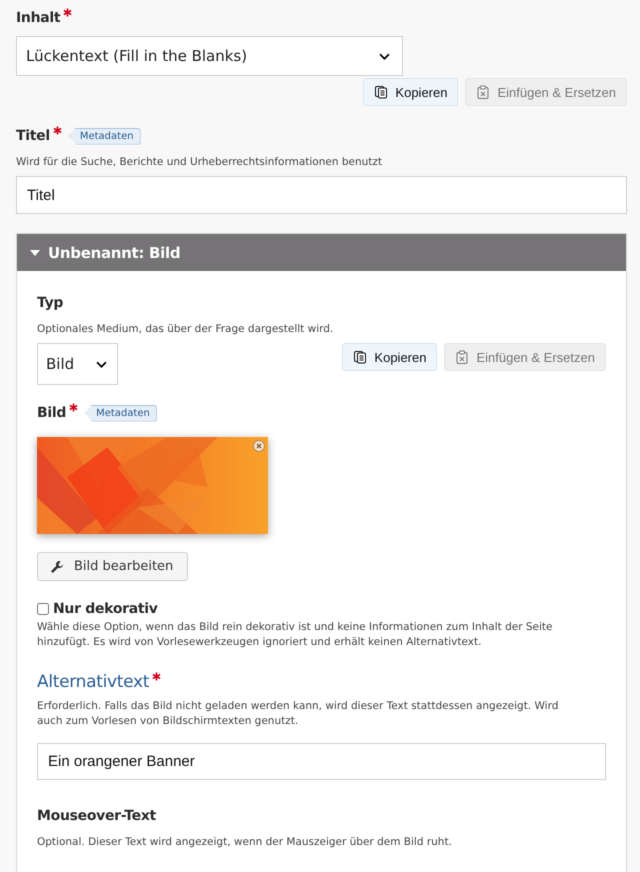  What do you see at coordinates (295, 635) in the screenshot?
I see `field-description: Wähle diese Option, wenn das Bild rein dekorativ ist und keine Informationen zum Inhalt der Seite hinzufügt. Es wird von Vorlesewerkzeugen ignoriert und erhält keinen Alternativtext.` at bounding box center [295, 635].